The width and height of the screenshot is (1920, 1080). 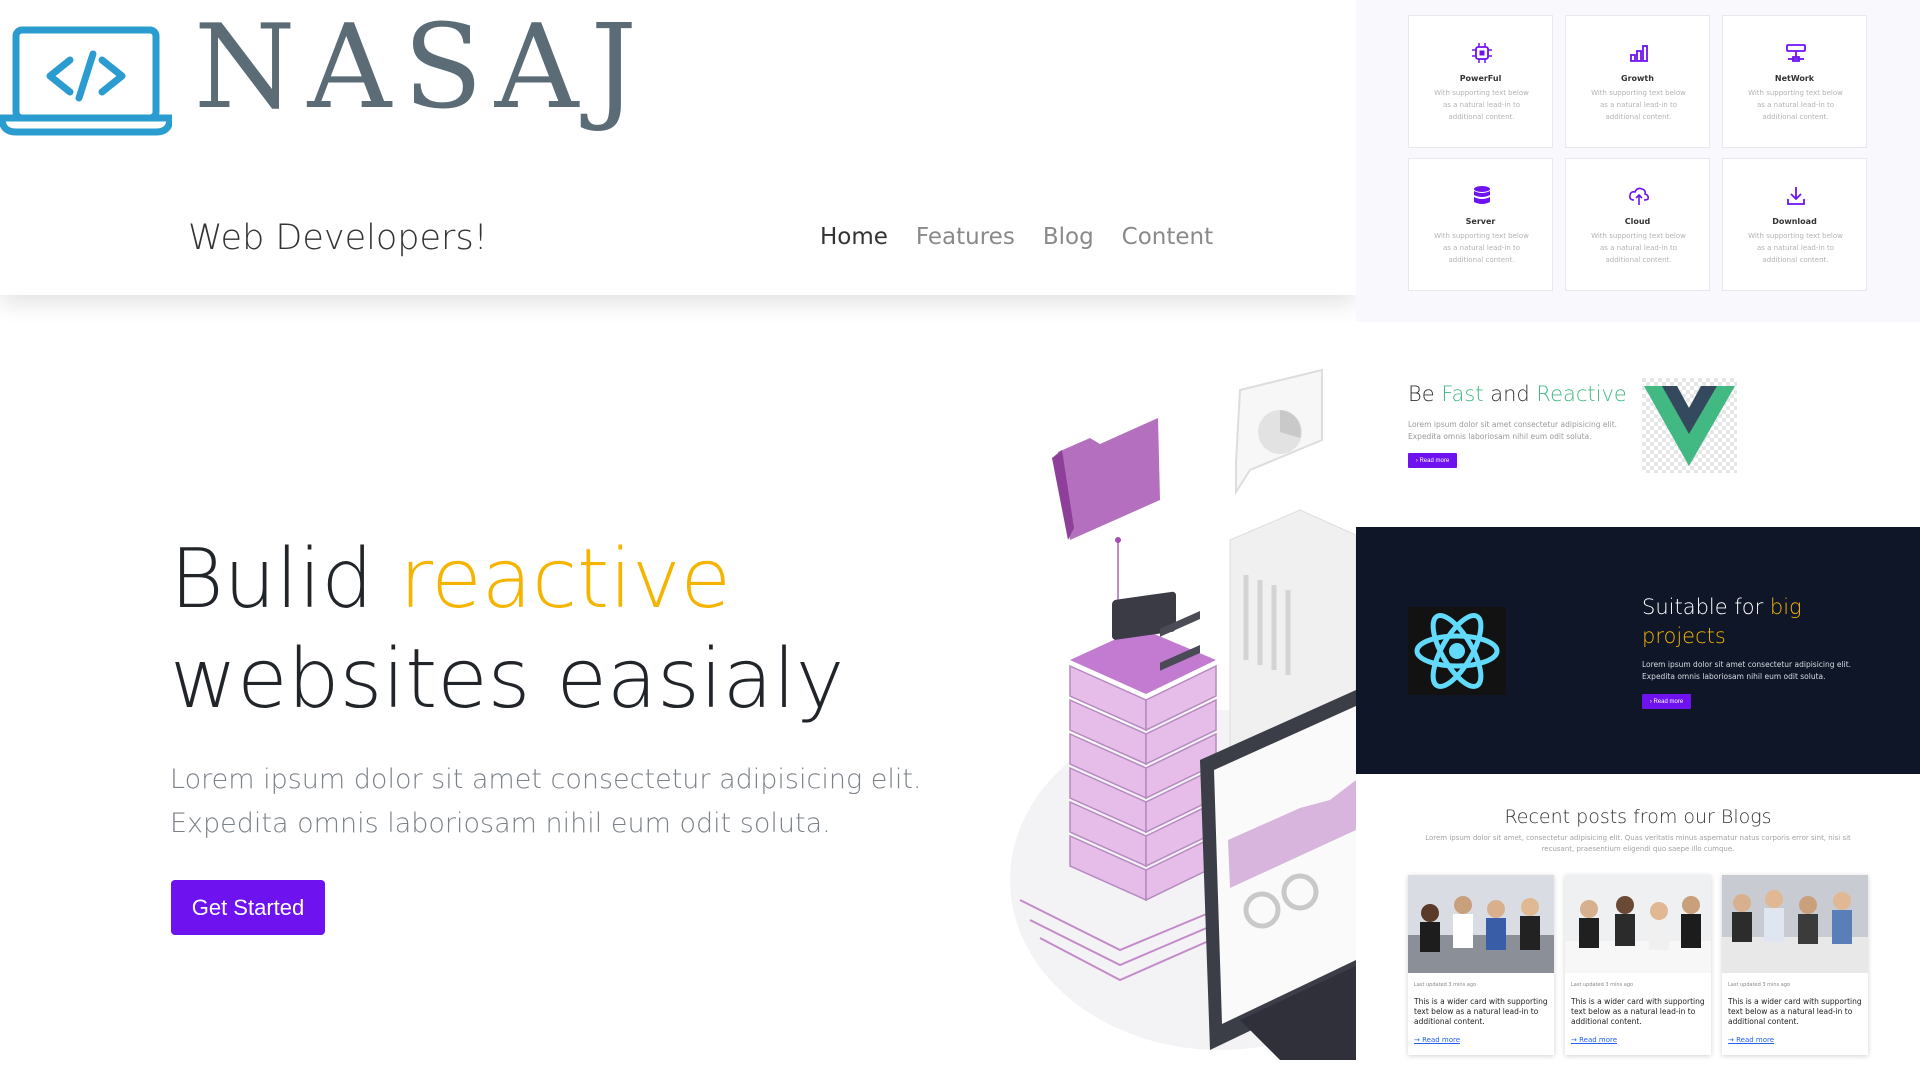 What do you see at coordinates (338, 238) in the screenshot?
I see `brand-tagline: Web Developers!` at bounding box center [338, 238].